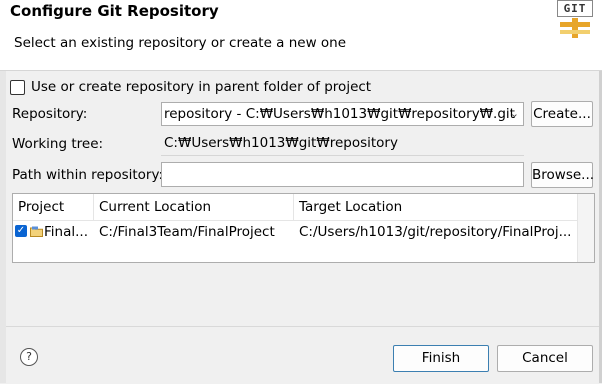  Describe the element at coordinates (342, 144) in the screenshot. I see `working-tree-value: C:₩Users₩h1013₩git₩repository` at that location.